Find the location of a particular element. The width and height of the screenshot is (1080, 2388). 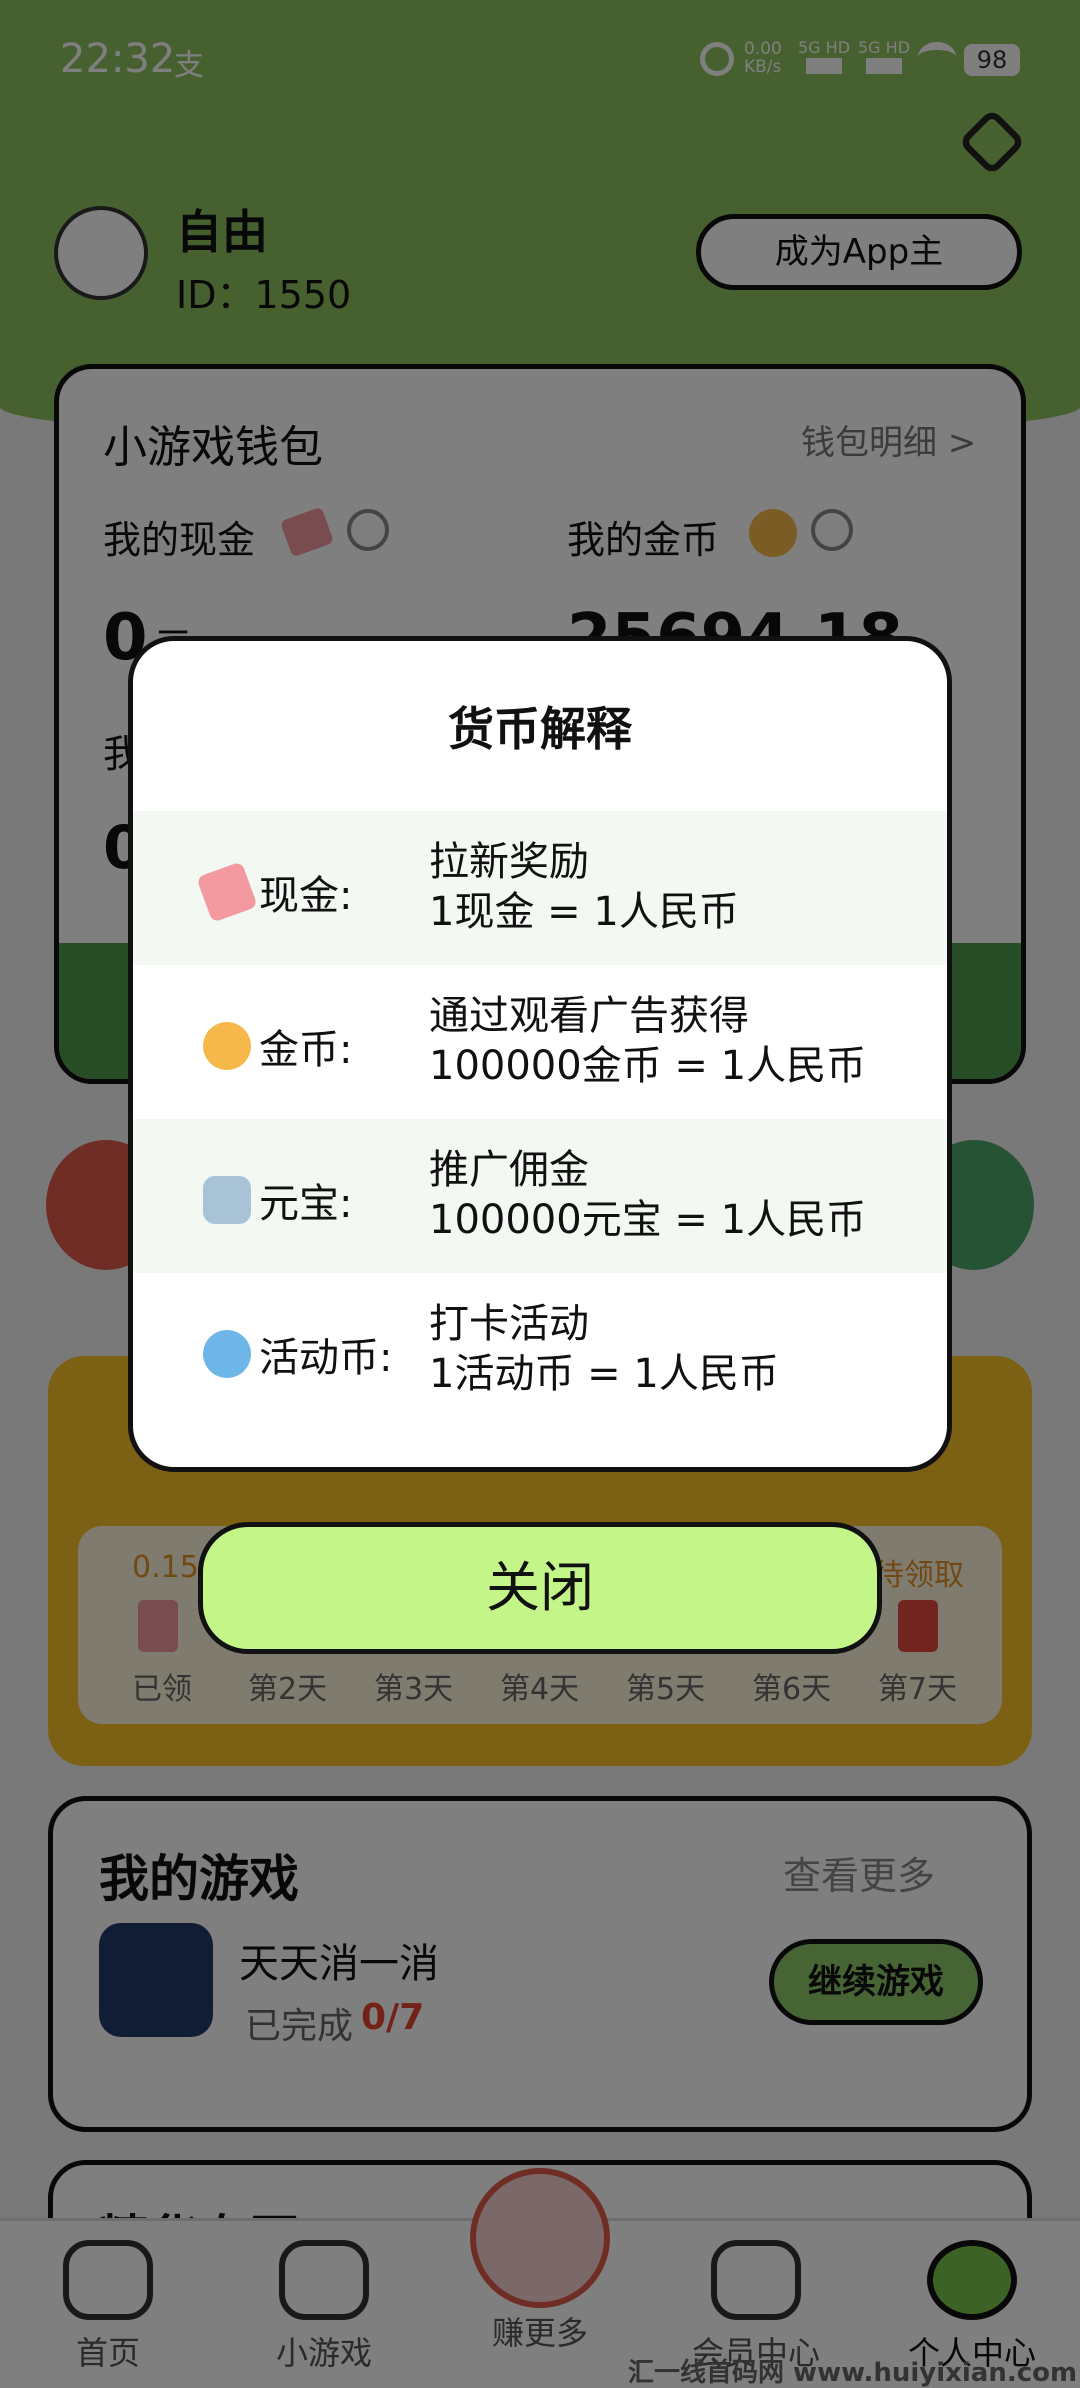

currency-desc-line1: 拉新奖励 is located at coordinates (509, 862).